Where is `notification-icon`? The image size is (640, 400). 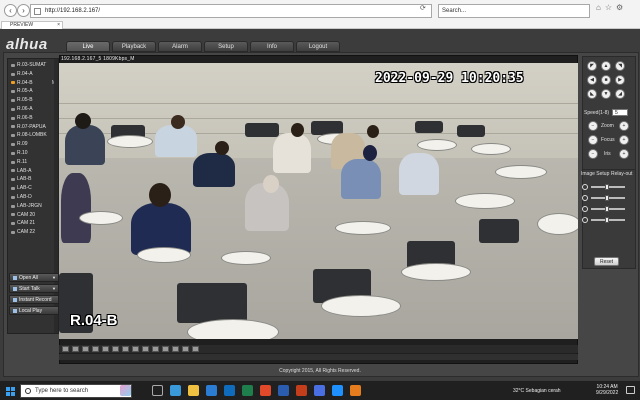
notification-icon is located at coordinates (630, 390).